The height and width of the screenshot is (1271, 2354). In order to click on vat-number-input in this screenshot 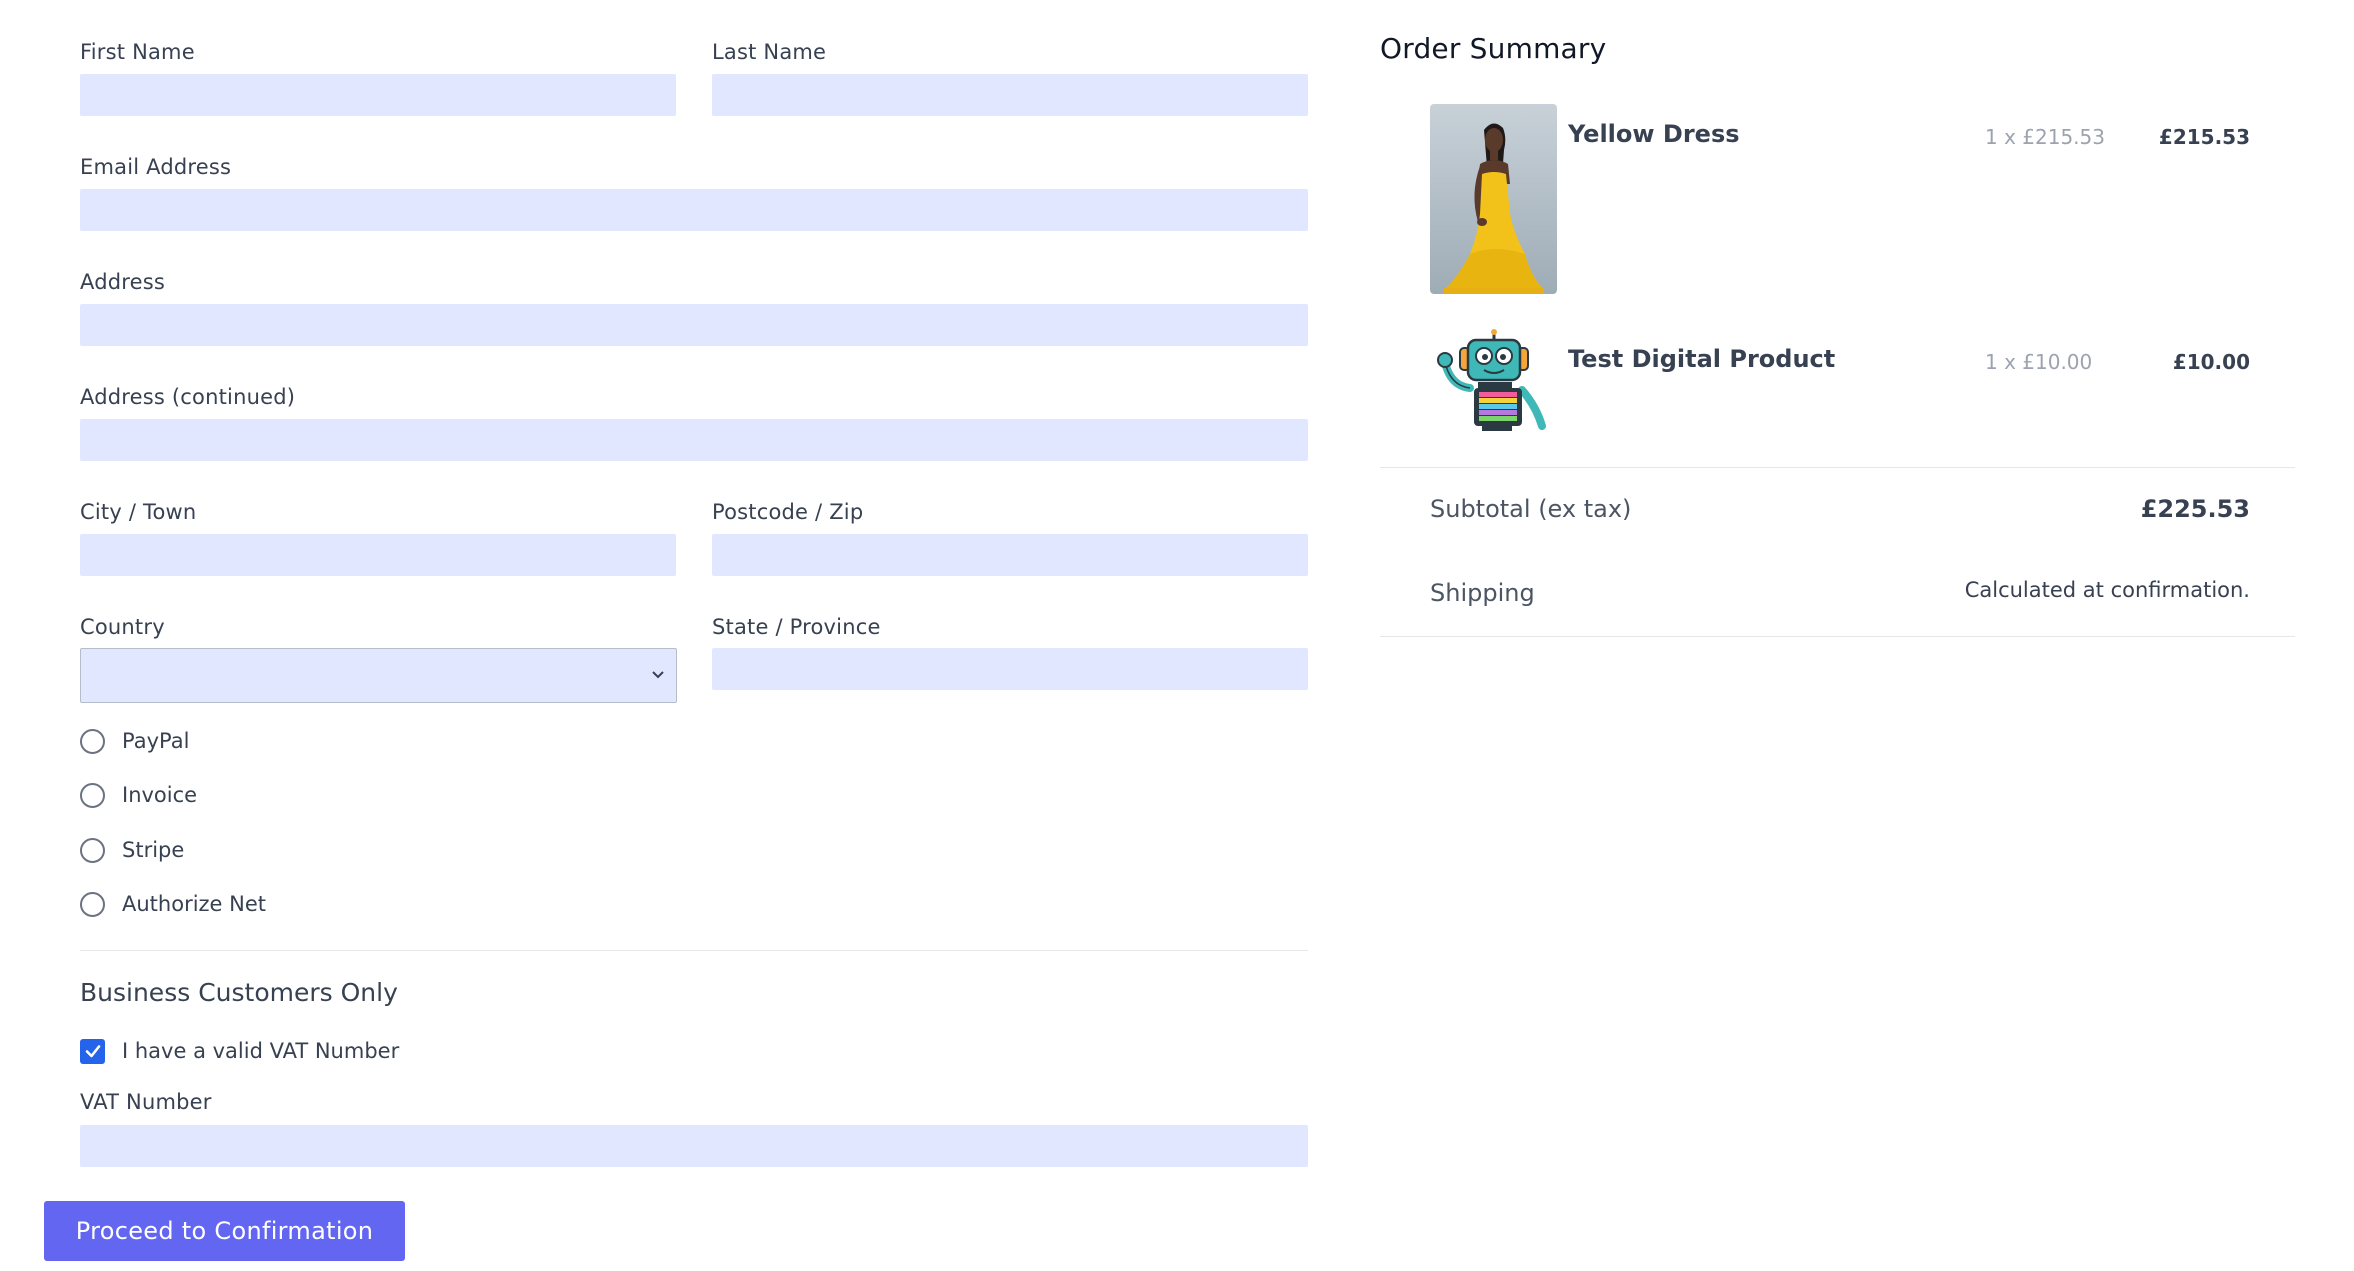, I will do `click(694, 1146)`.